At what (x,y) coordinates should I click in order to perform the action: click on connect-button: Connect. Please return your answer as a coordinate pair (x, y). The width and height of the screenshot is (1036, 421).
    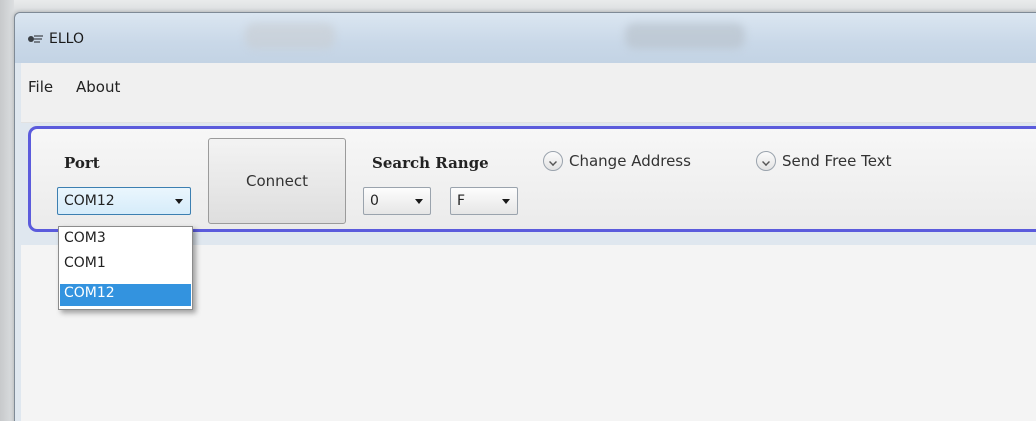
    Looking at the image, I should click on (277, 181).